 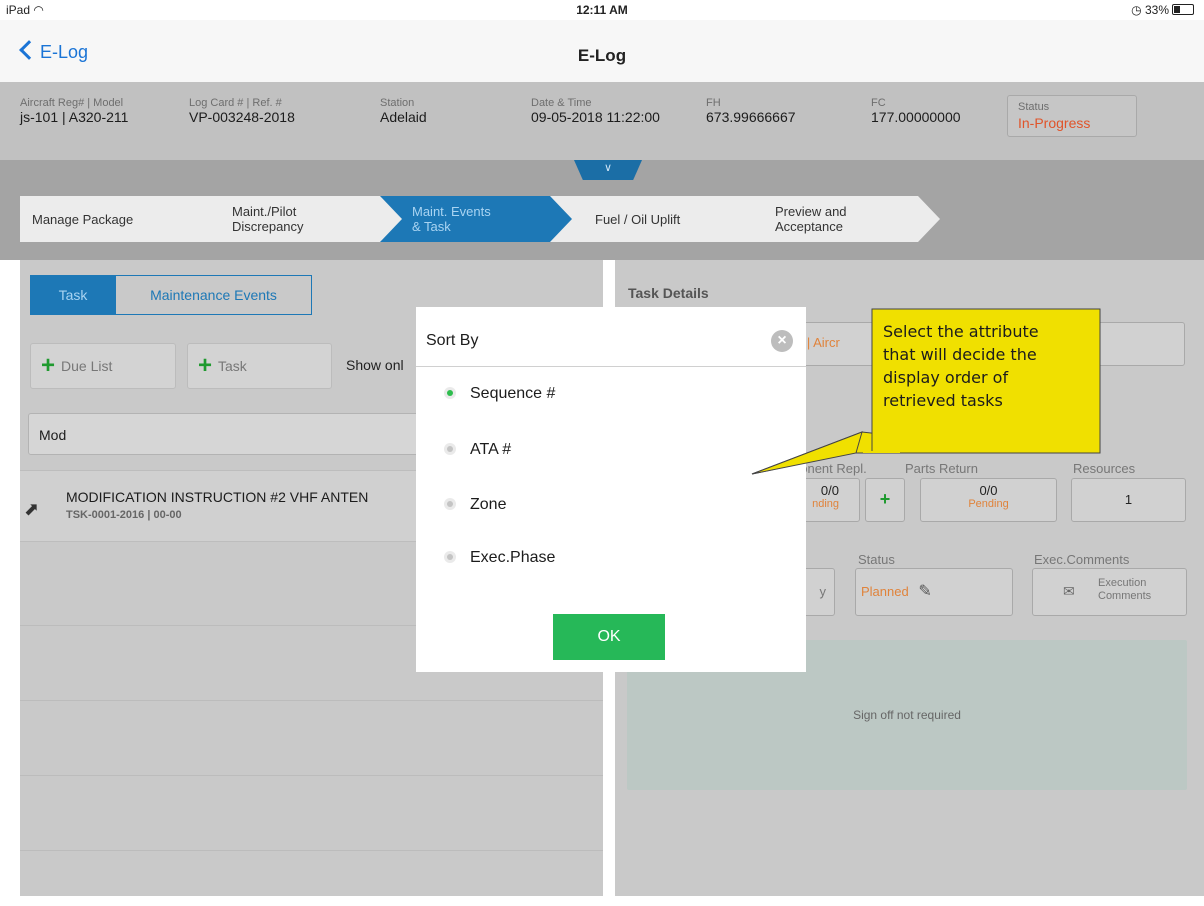 I want to click on tutorial-callout, so click(x=926, y=391).